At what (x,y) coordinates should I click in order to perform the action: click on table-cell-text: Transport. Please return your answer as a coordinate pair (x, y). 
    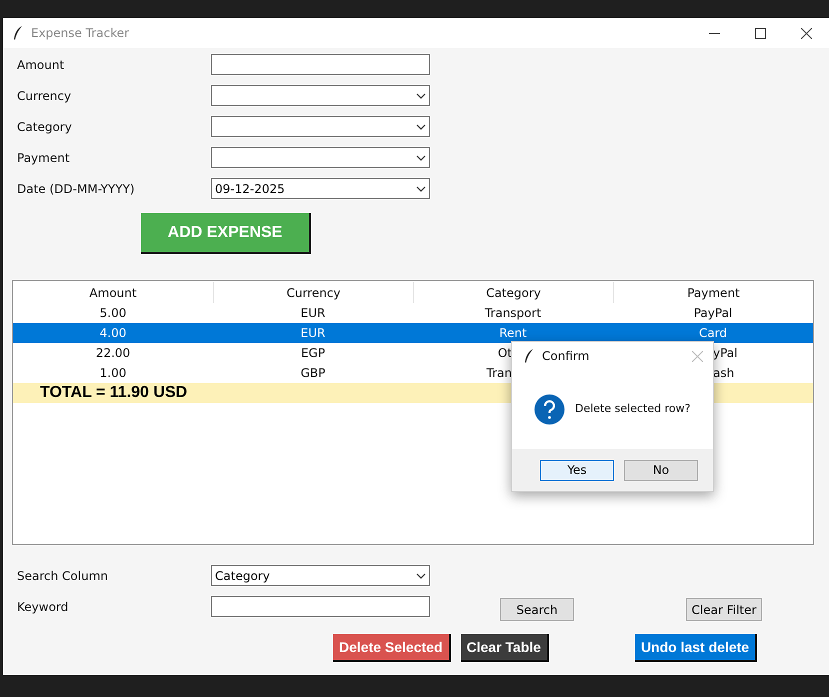
    Looking at the image, I should click on (513, 313).